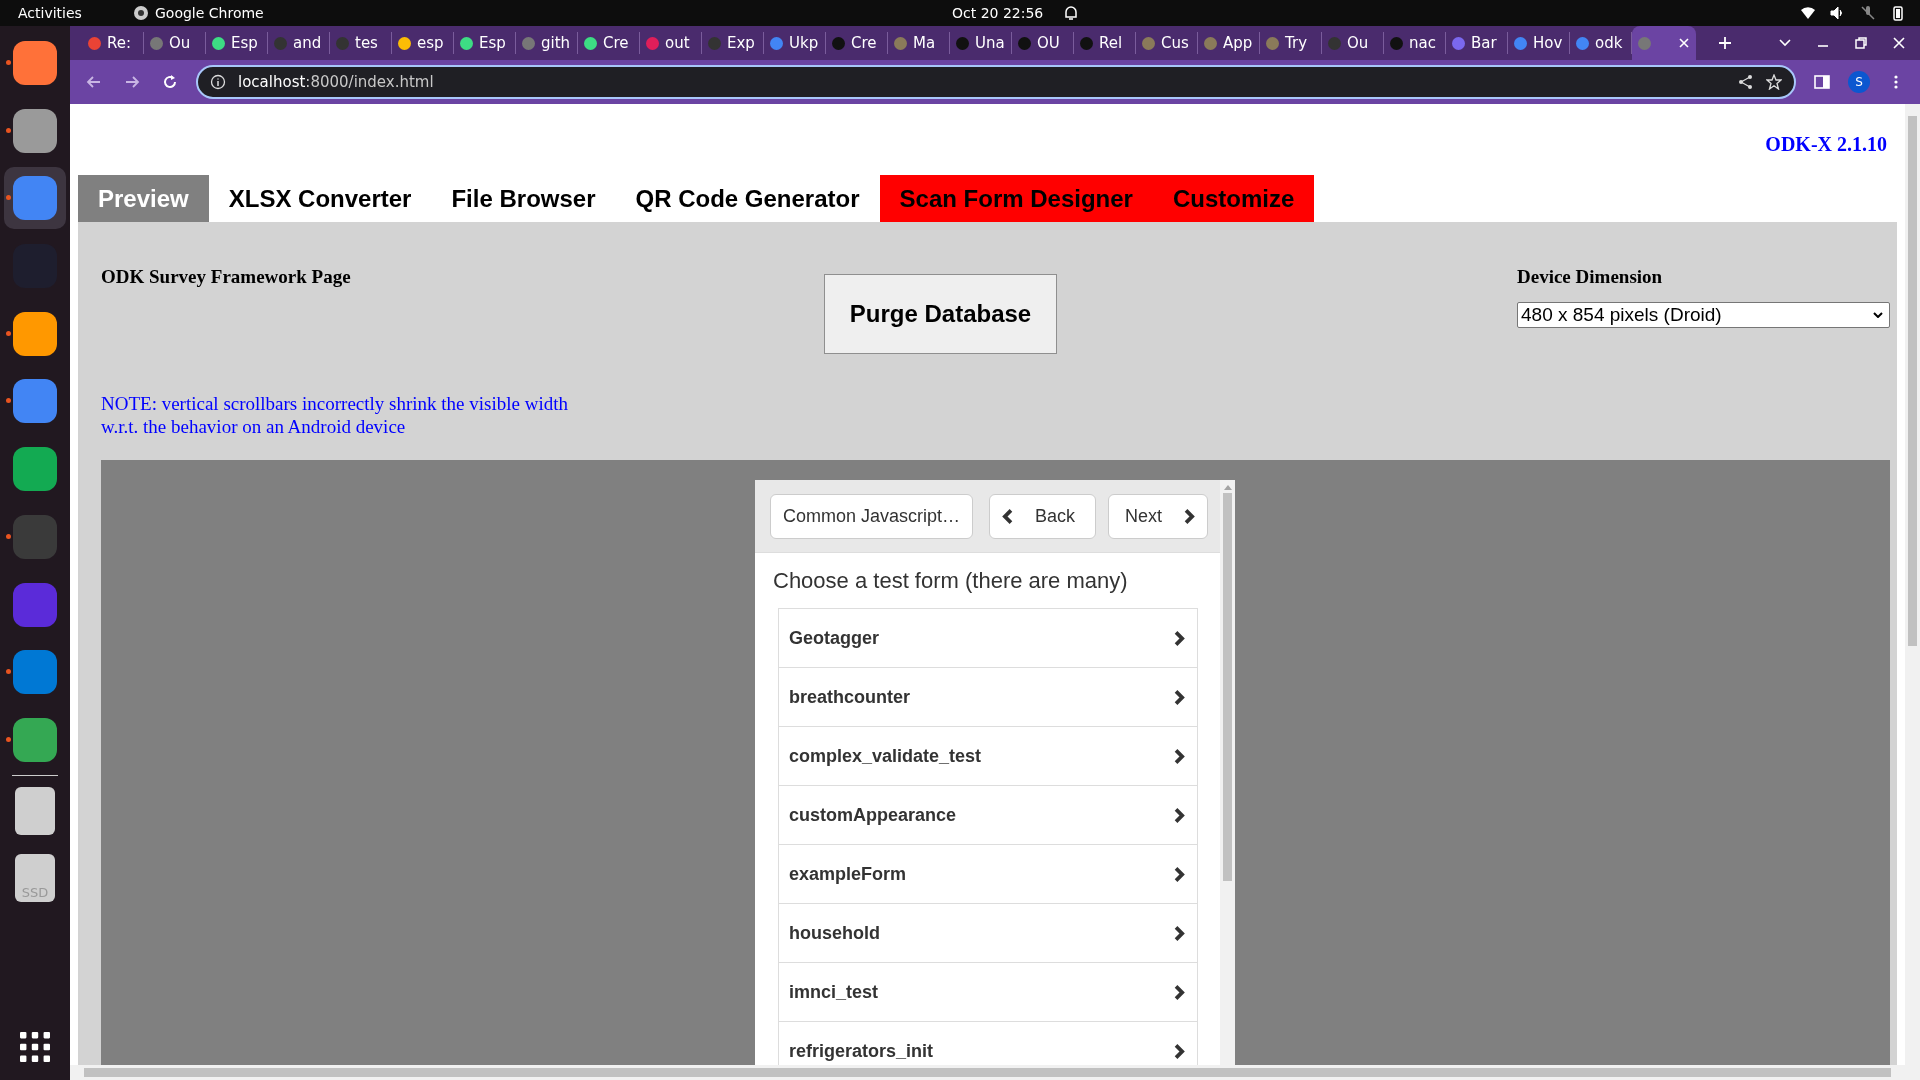 This screenshot has height=1080, width=1920. Describe the element at coordinates (741, 43) in the screenshot. I see `tab-title: Exp` at that location.